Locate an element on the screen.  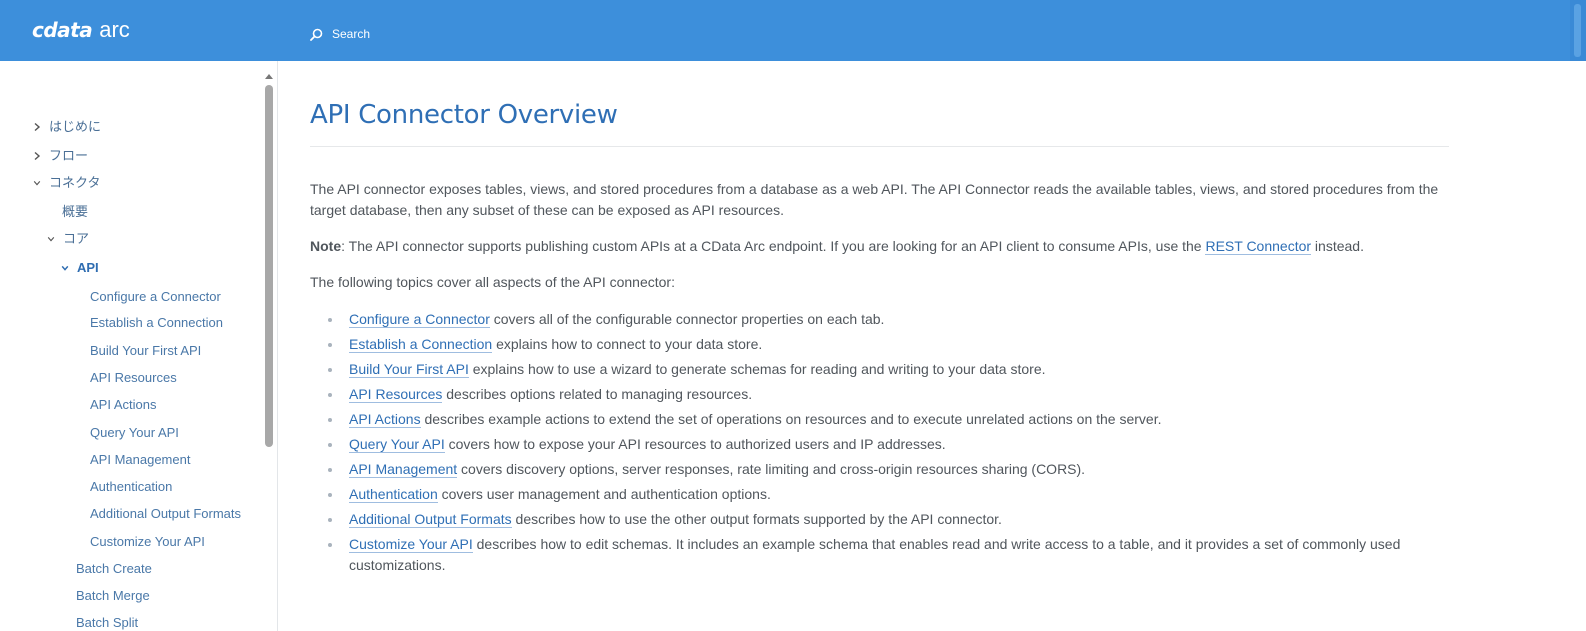
sidebar-item-label: API is located at coordinates (88, 267).